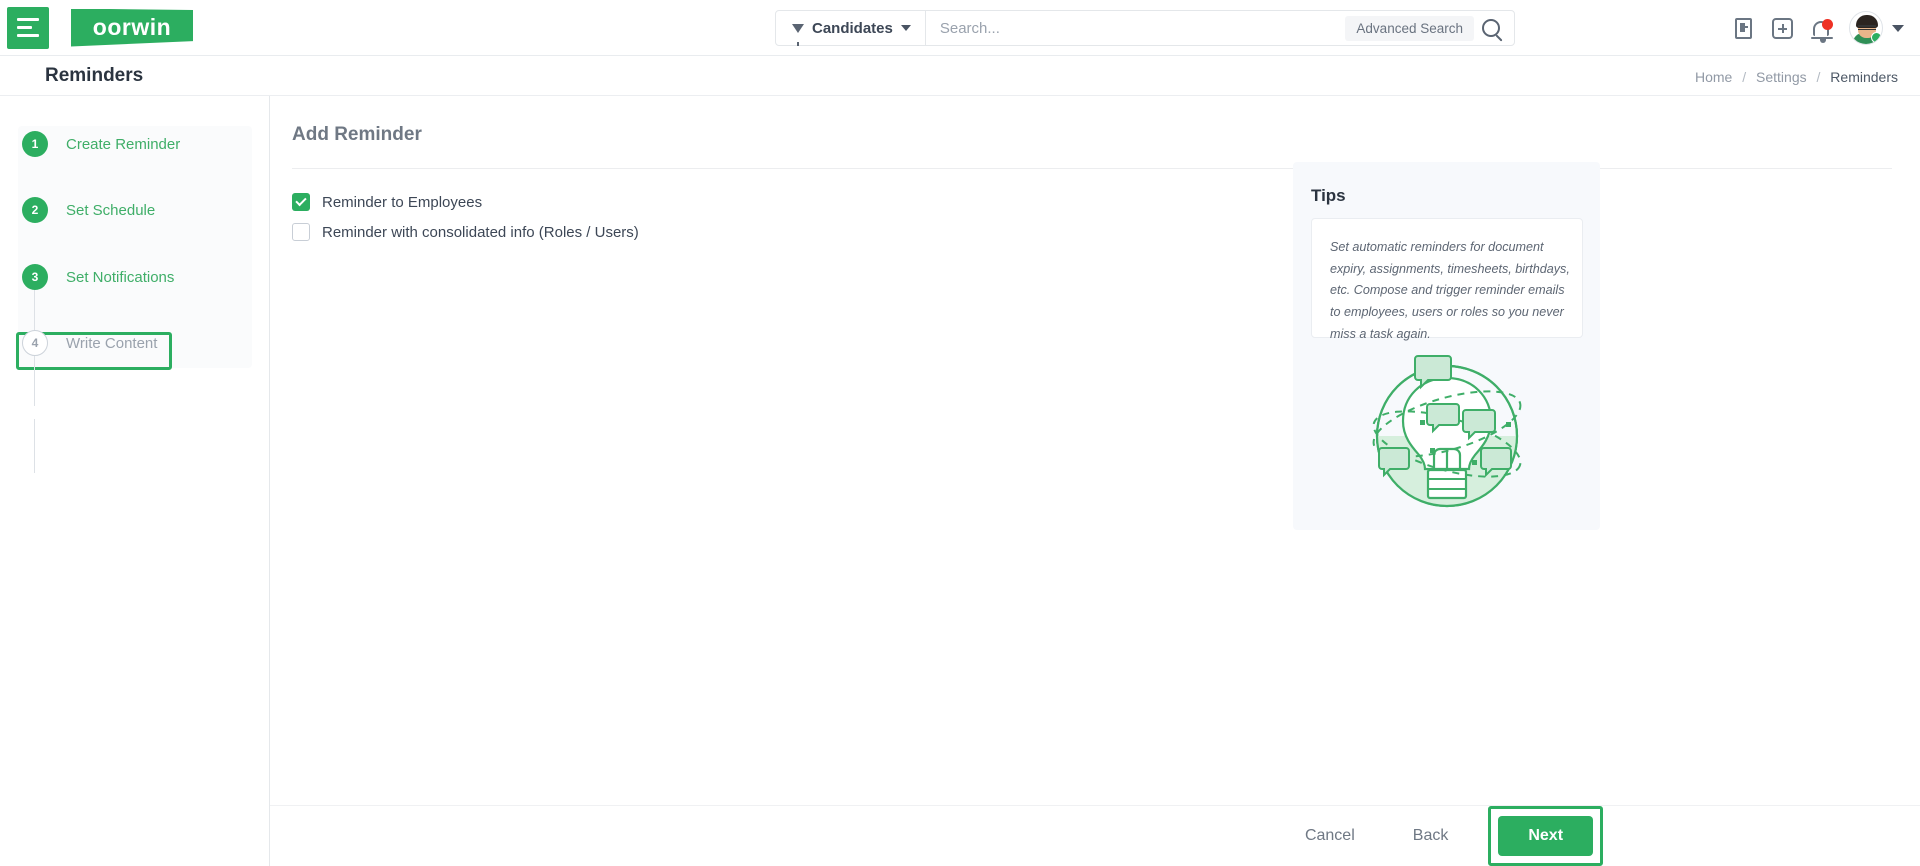  I want to click on top-navigation-bar: oorwin Candidates Advanced Search, so click(960, 28).